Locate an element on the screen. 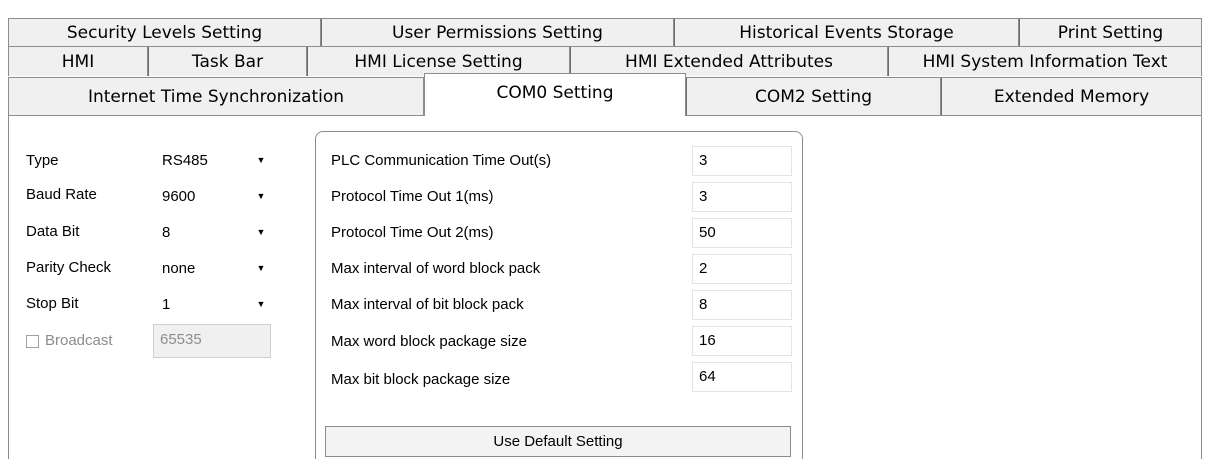 Image resolution: width=1210 pixels, height=459 pixels. stop-bit-value: 1 is located at coordinates (166, 304).